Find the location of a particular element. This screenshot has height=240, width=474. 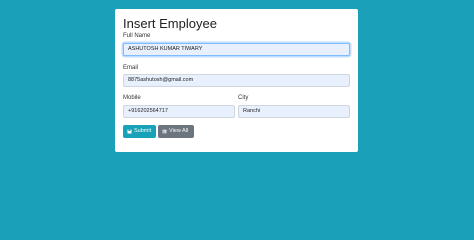

submit-button: Submit is located at coordinates (139, 131).